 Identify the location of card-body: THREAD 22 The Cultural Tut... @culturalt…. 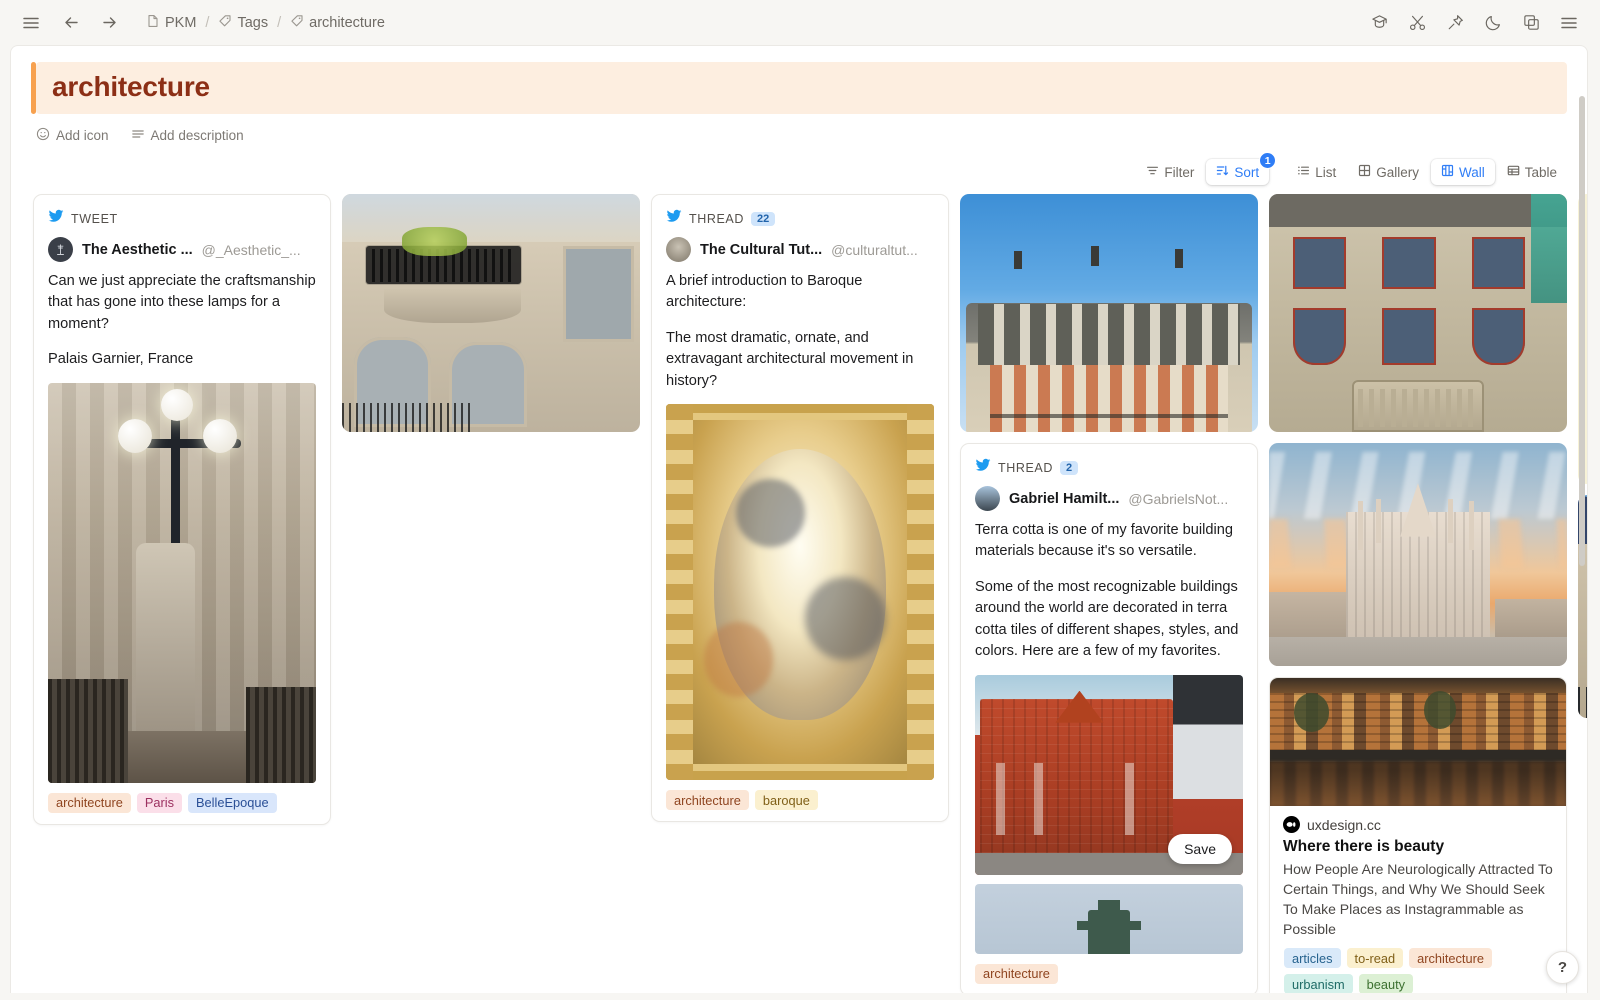
(800, 293).